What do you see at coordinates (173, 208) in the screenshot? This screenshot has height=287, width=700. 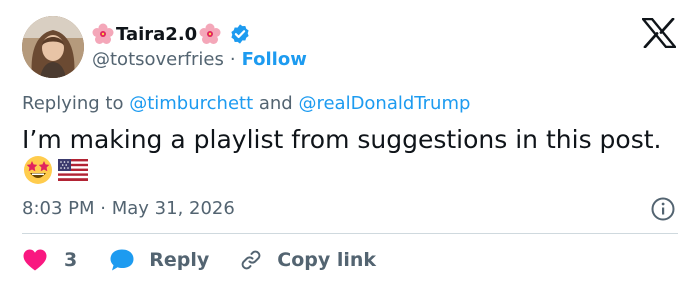 I see `tweet-date: May 31, 2026` at bounding box center [173, 208].